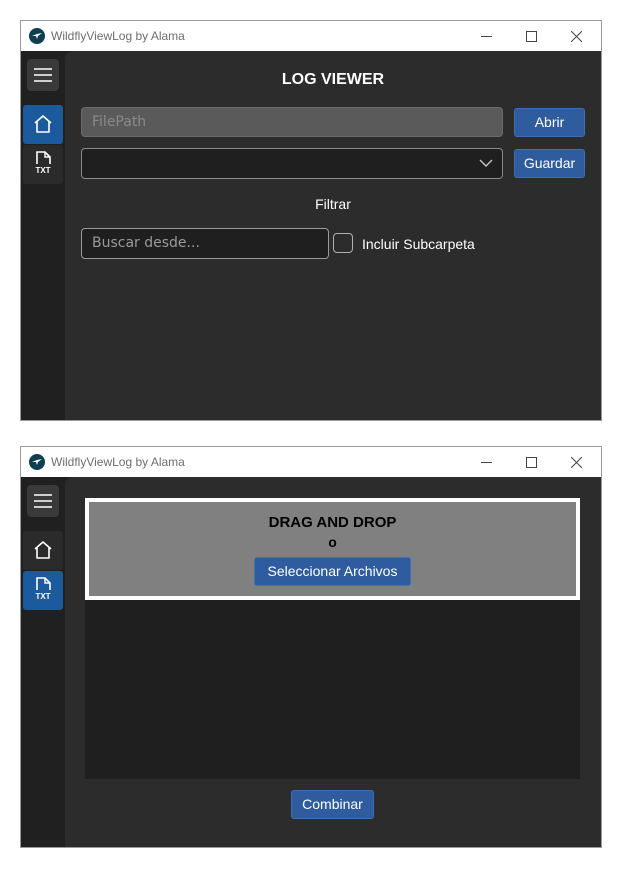  Describe the element at coordinates (549, 122) in the screenshot. I see `open-button: Abrir` at that location.